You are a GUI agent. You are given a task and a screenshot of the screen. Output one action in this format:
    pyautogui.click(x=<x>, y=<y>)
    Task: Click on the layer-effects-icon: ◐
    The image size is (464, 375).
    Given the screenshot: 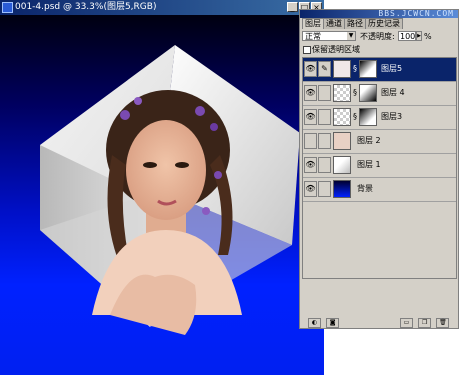 What is the action you would take?
    pyautogui.click(x=314, y=323)
    